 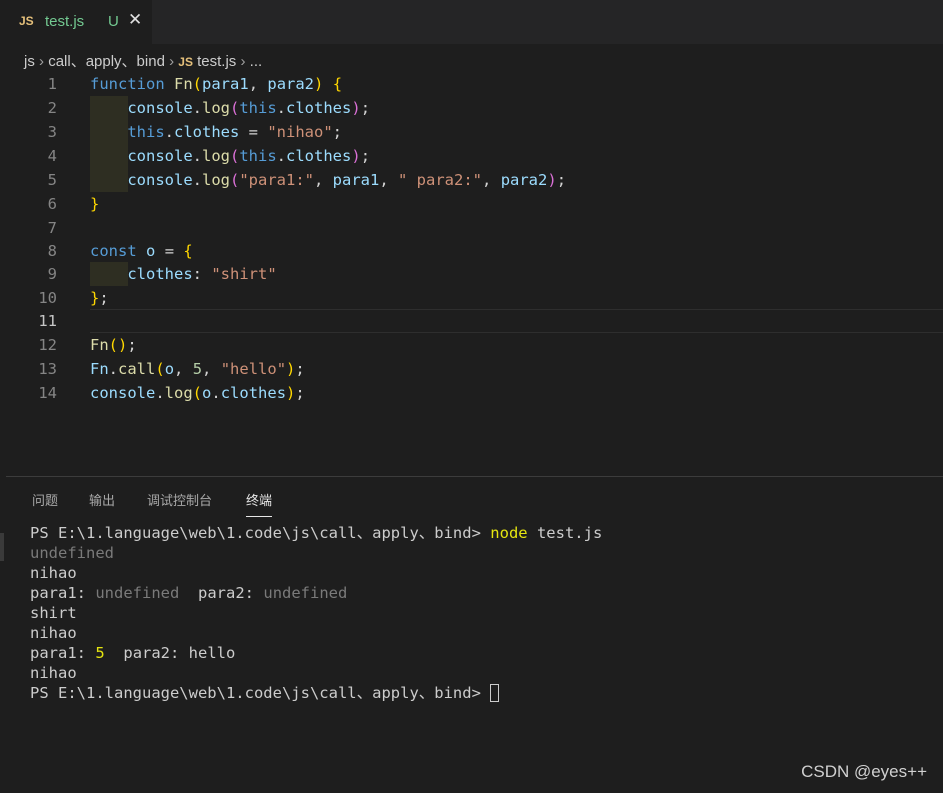 I want to click on tab-debug-console: 调试控制台, so click(x=179, y=499).